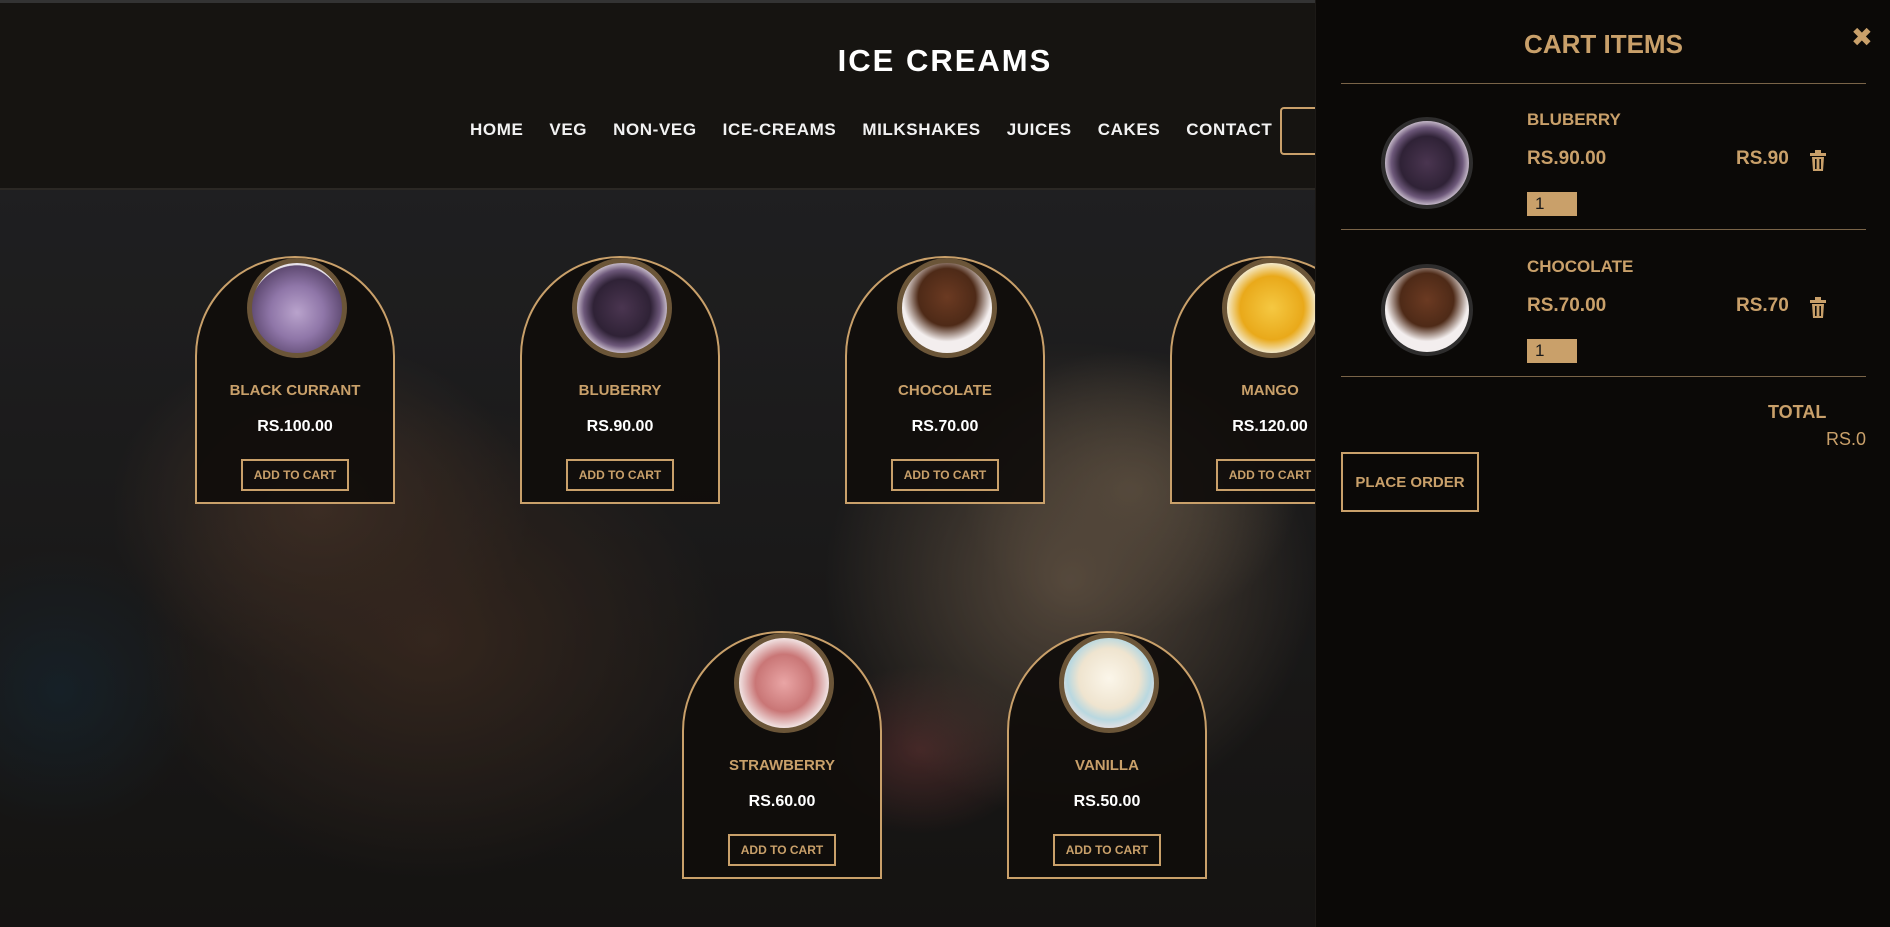 This screenshot has width=1890, height=927. Describe the element at coordinates (1603, 44) in the screenshot. I see `cart-title: CART ITEMS` at that location.